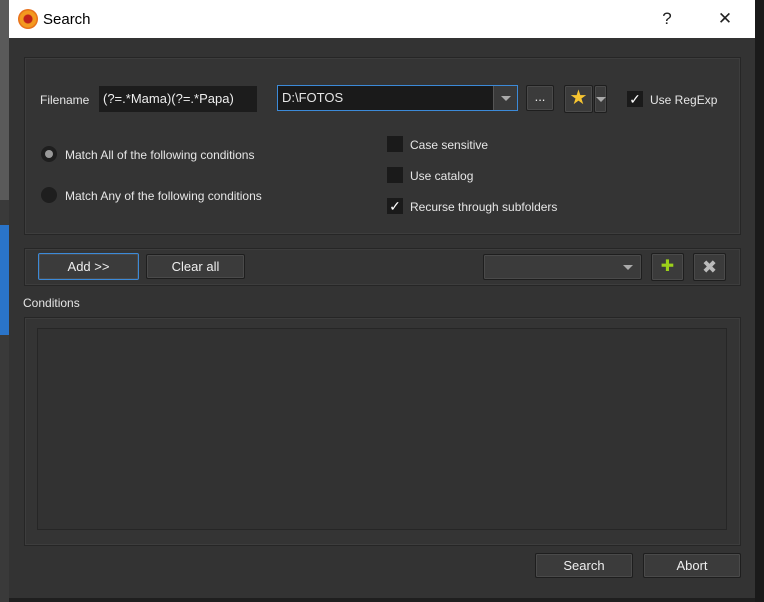 The image size is (764, 602). I want to click on use-catalog-checkbox, so click(395, 175).